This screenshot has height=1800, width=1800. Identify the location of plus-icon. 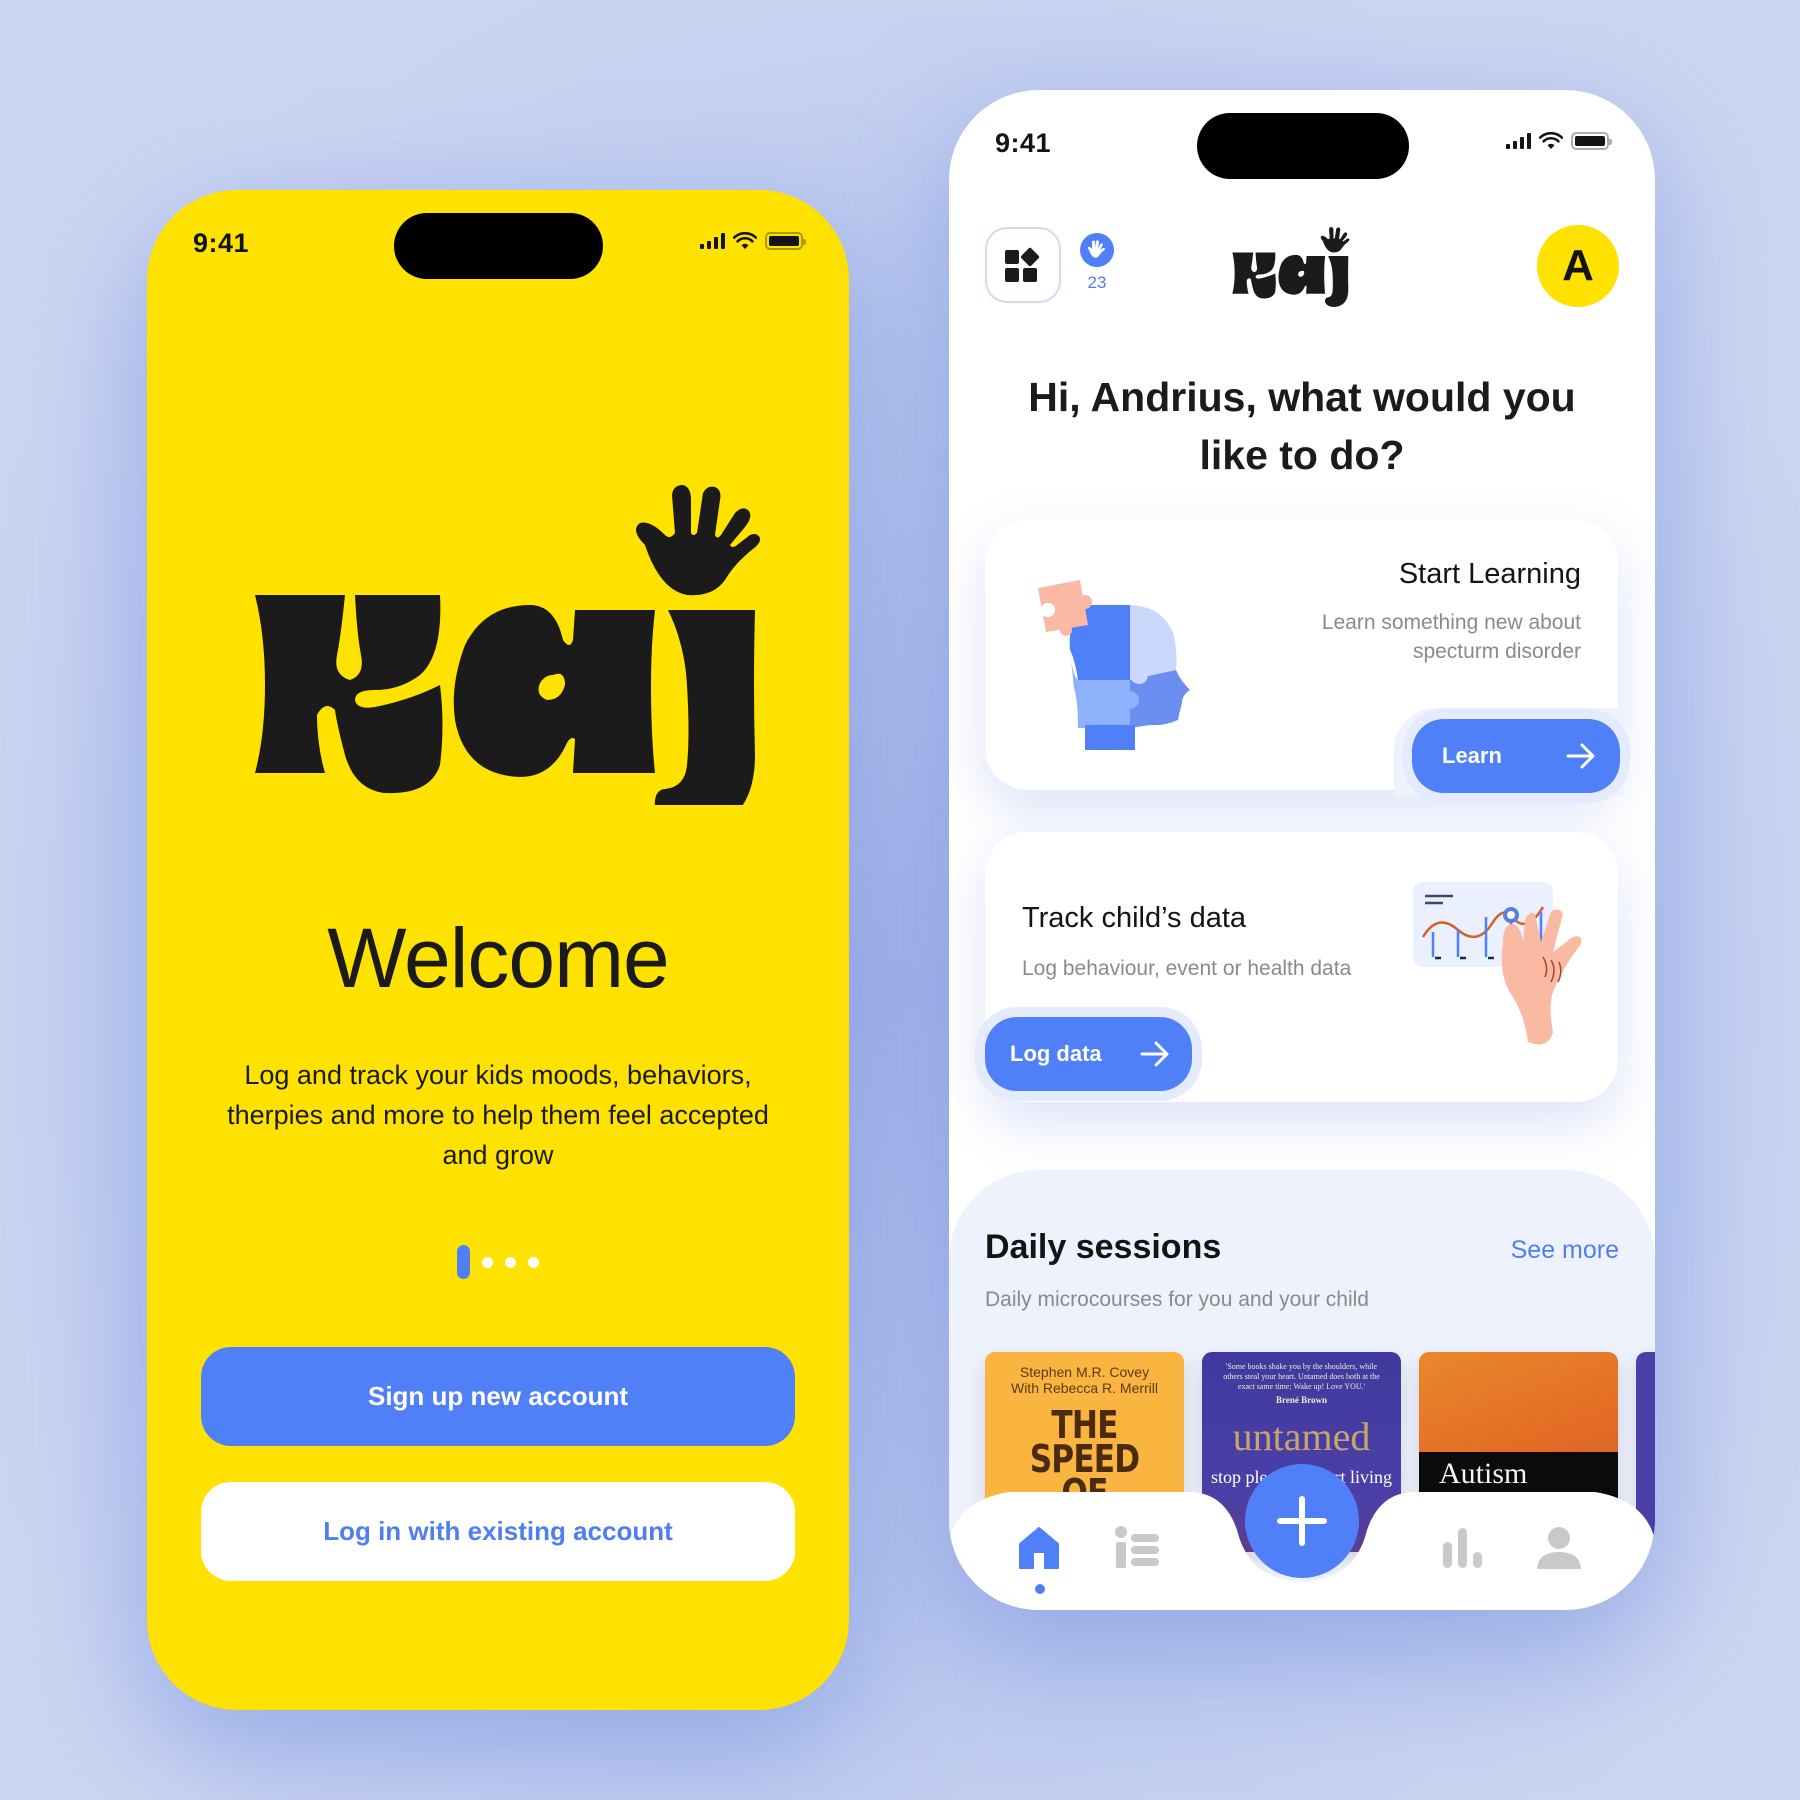
(1302, 1521).